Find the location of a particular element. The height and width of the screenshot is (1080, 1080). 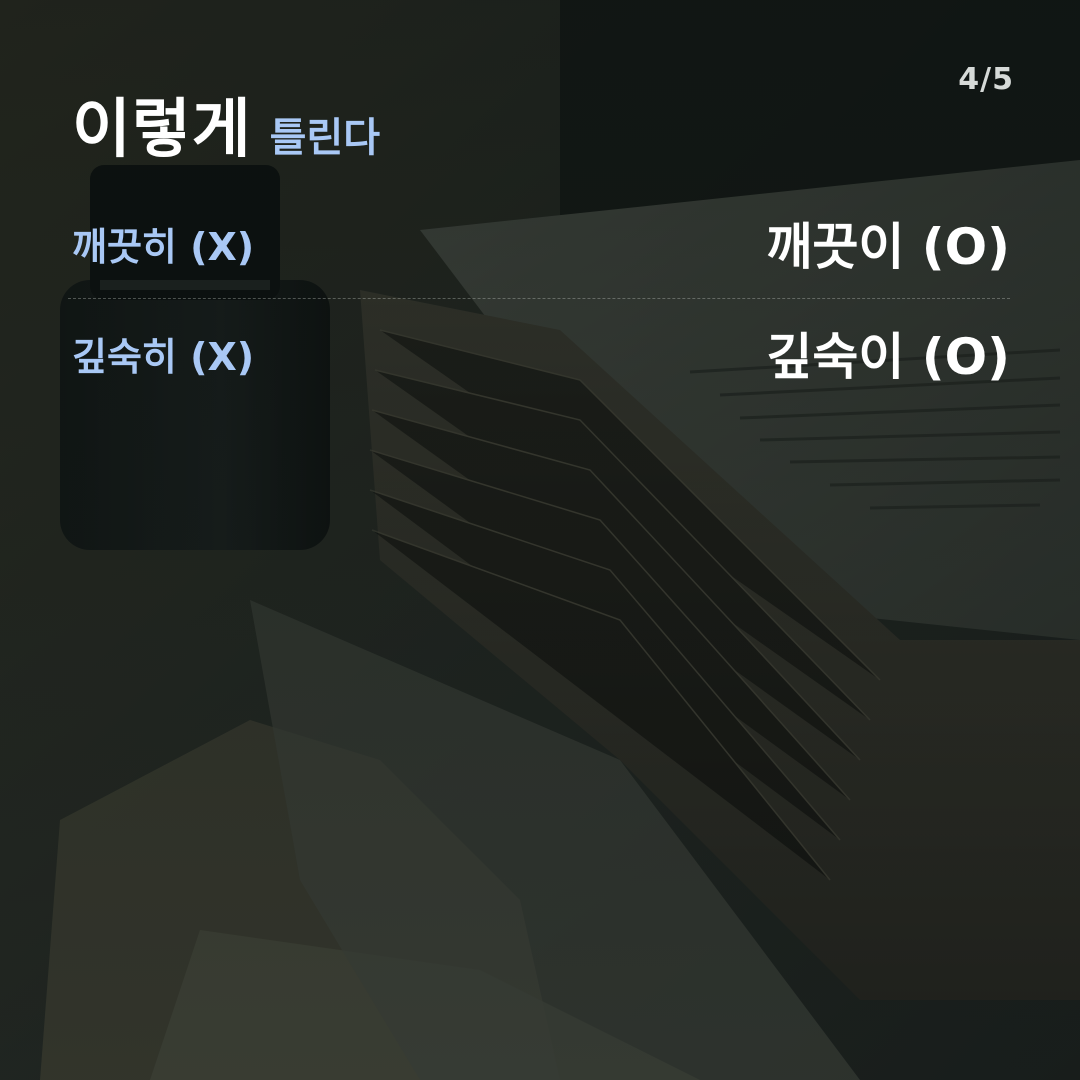

wrong-spelling: 깨끗히 (X) is located at coordinates (163, 246).